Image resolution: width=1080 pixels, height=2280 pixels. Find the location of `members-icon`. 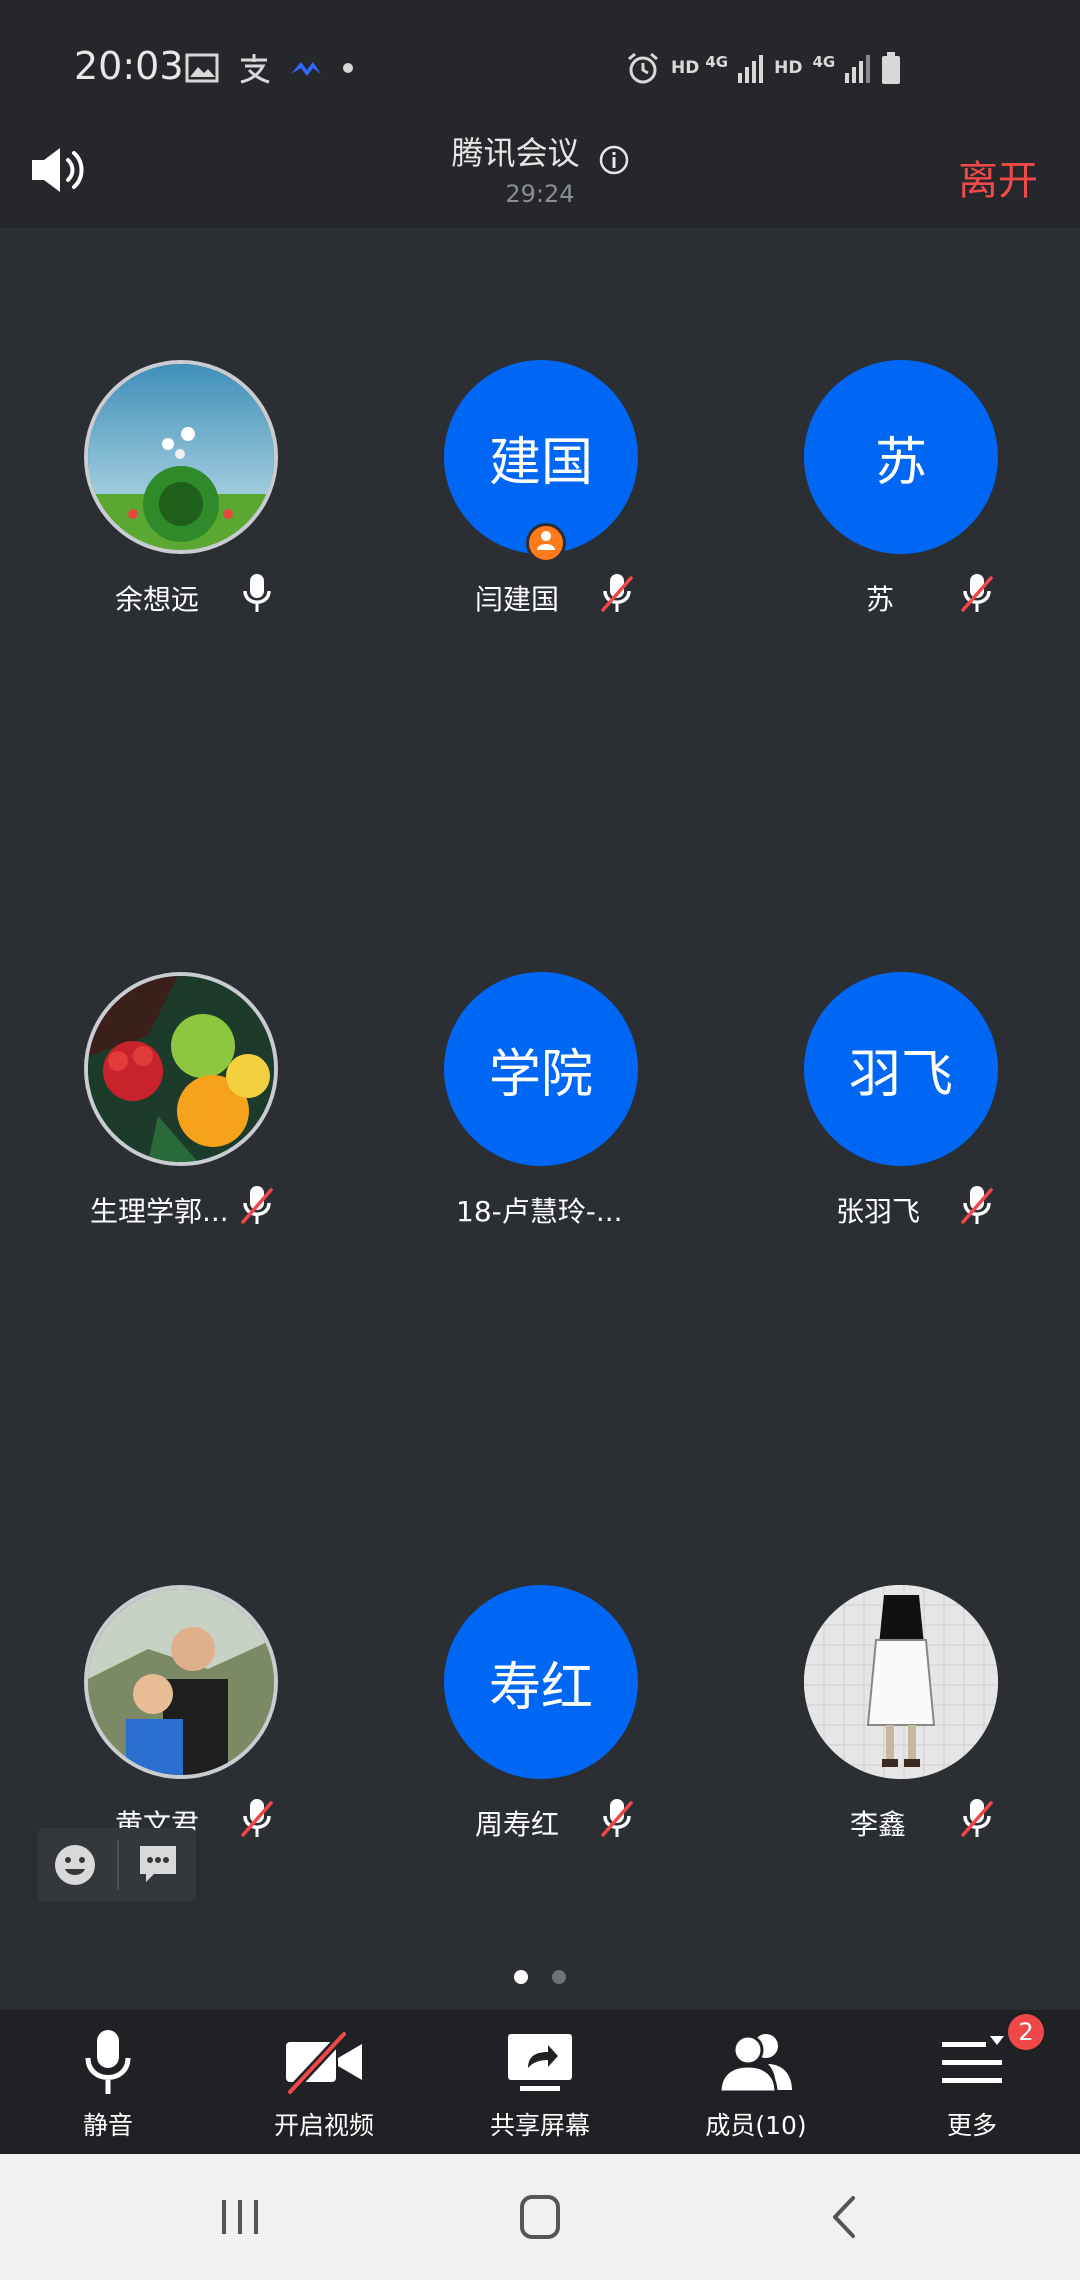

members-icon is located at coordinates (755, 2064).